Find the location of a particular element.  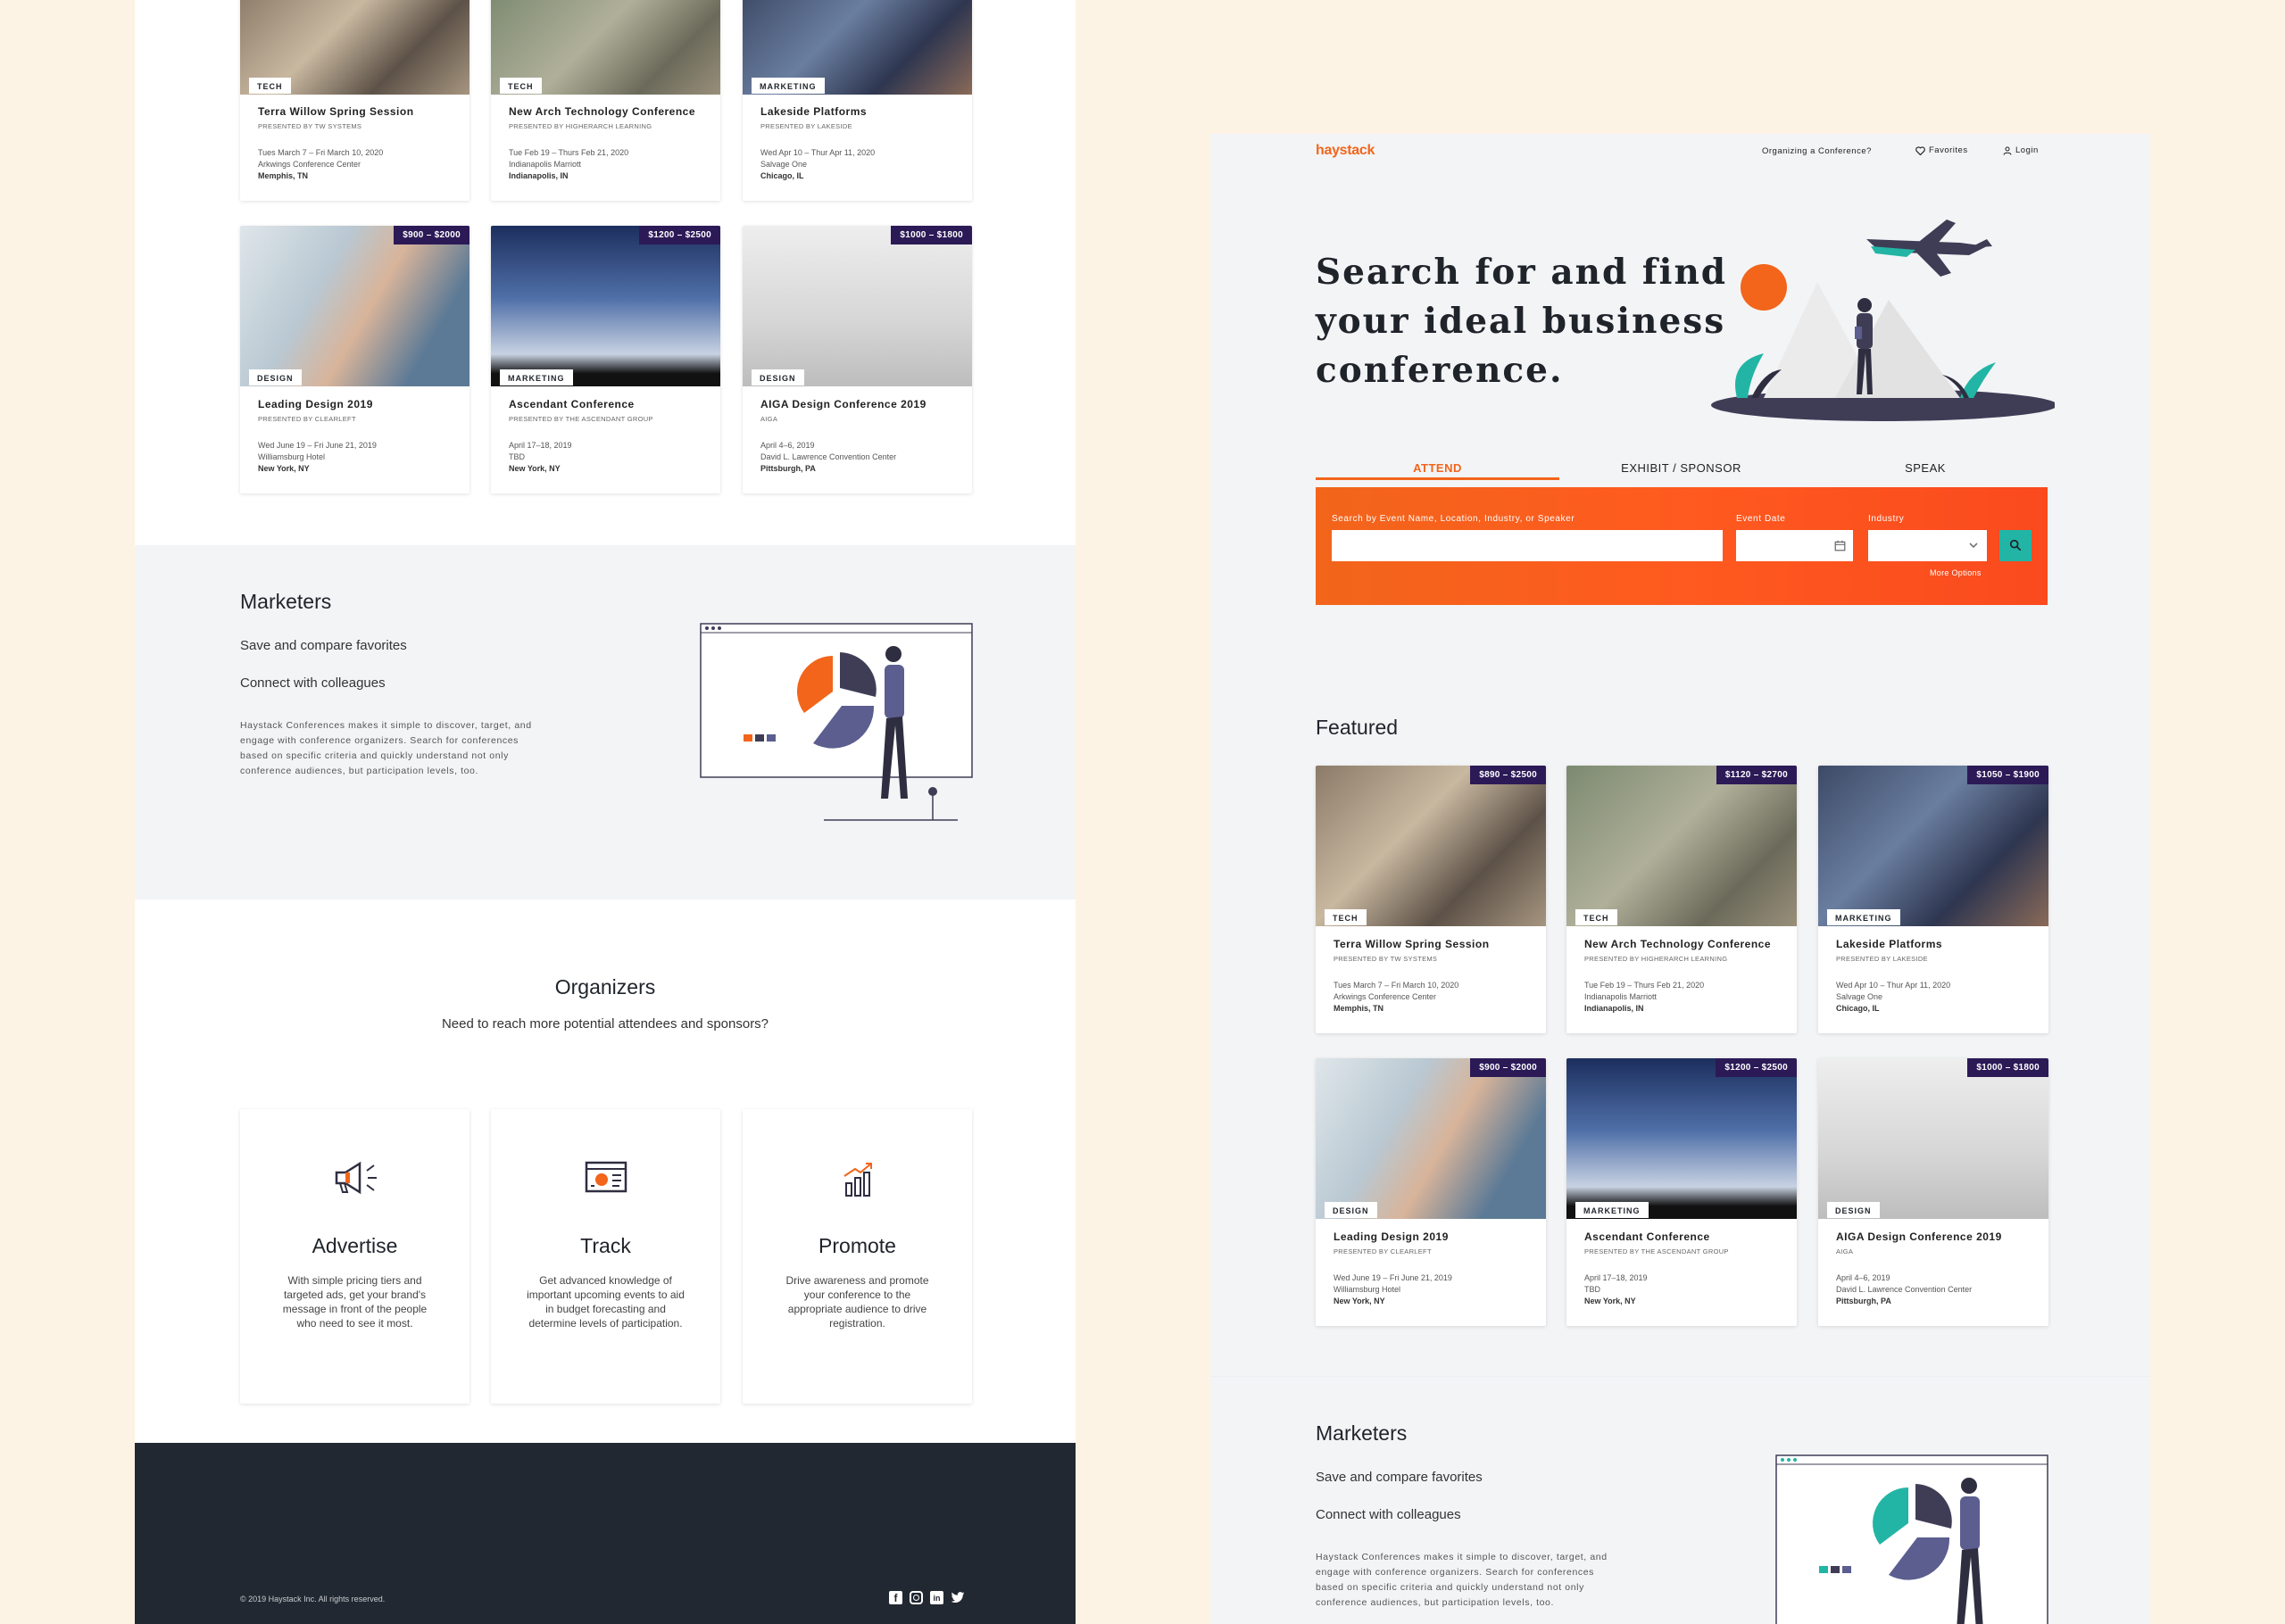

conference-venue: Salvage One is located at coordinates (1860, 996).